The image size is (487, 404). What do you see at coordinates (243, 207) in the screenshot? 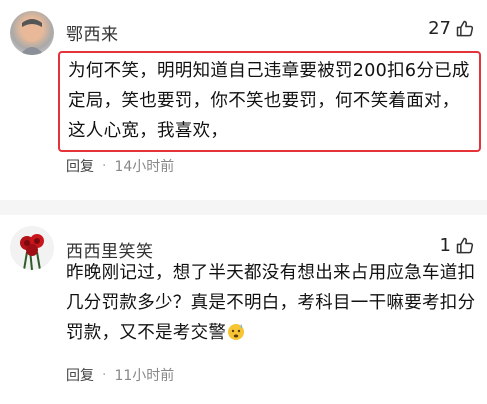
I see `divider` at bounding box center [243, 207].